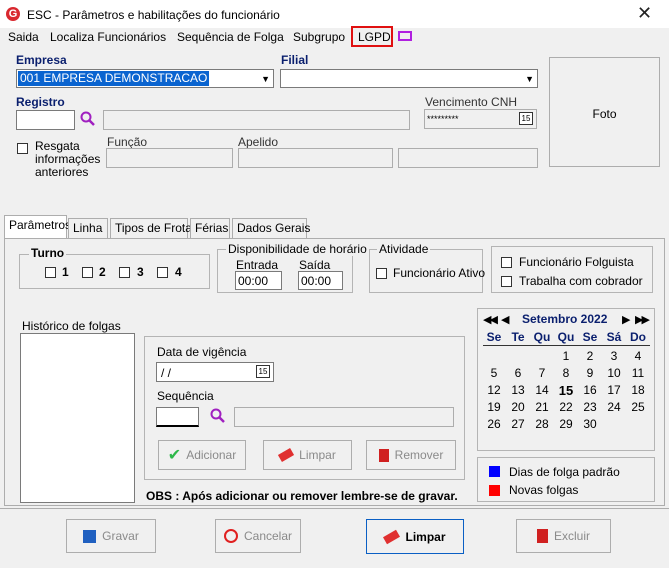 The image size is (669, 568). What do you see at coordinates (604, 112) in the screenshot?
I see `photo-box: Foto` at bounding box center [604, 112].